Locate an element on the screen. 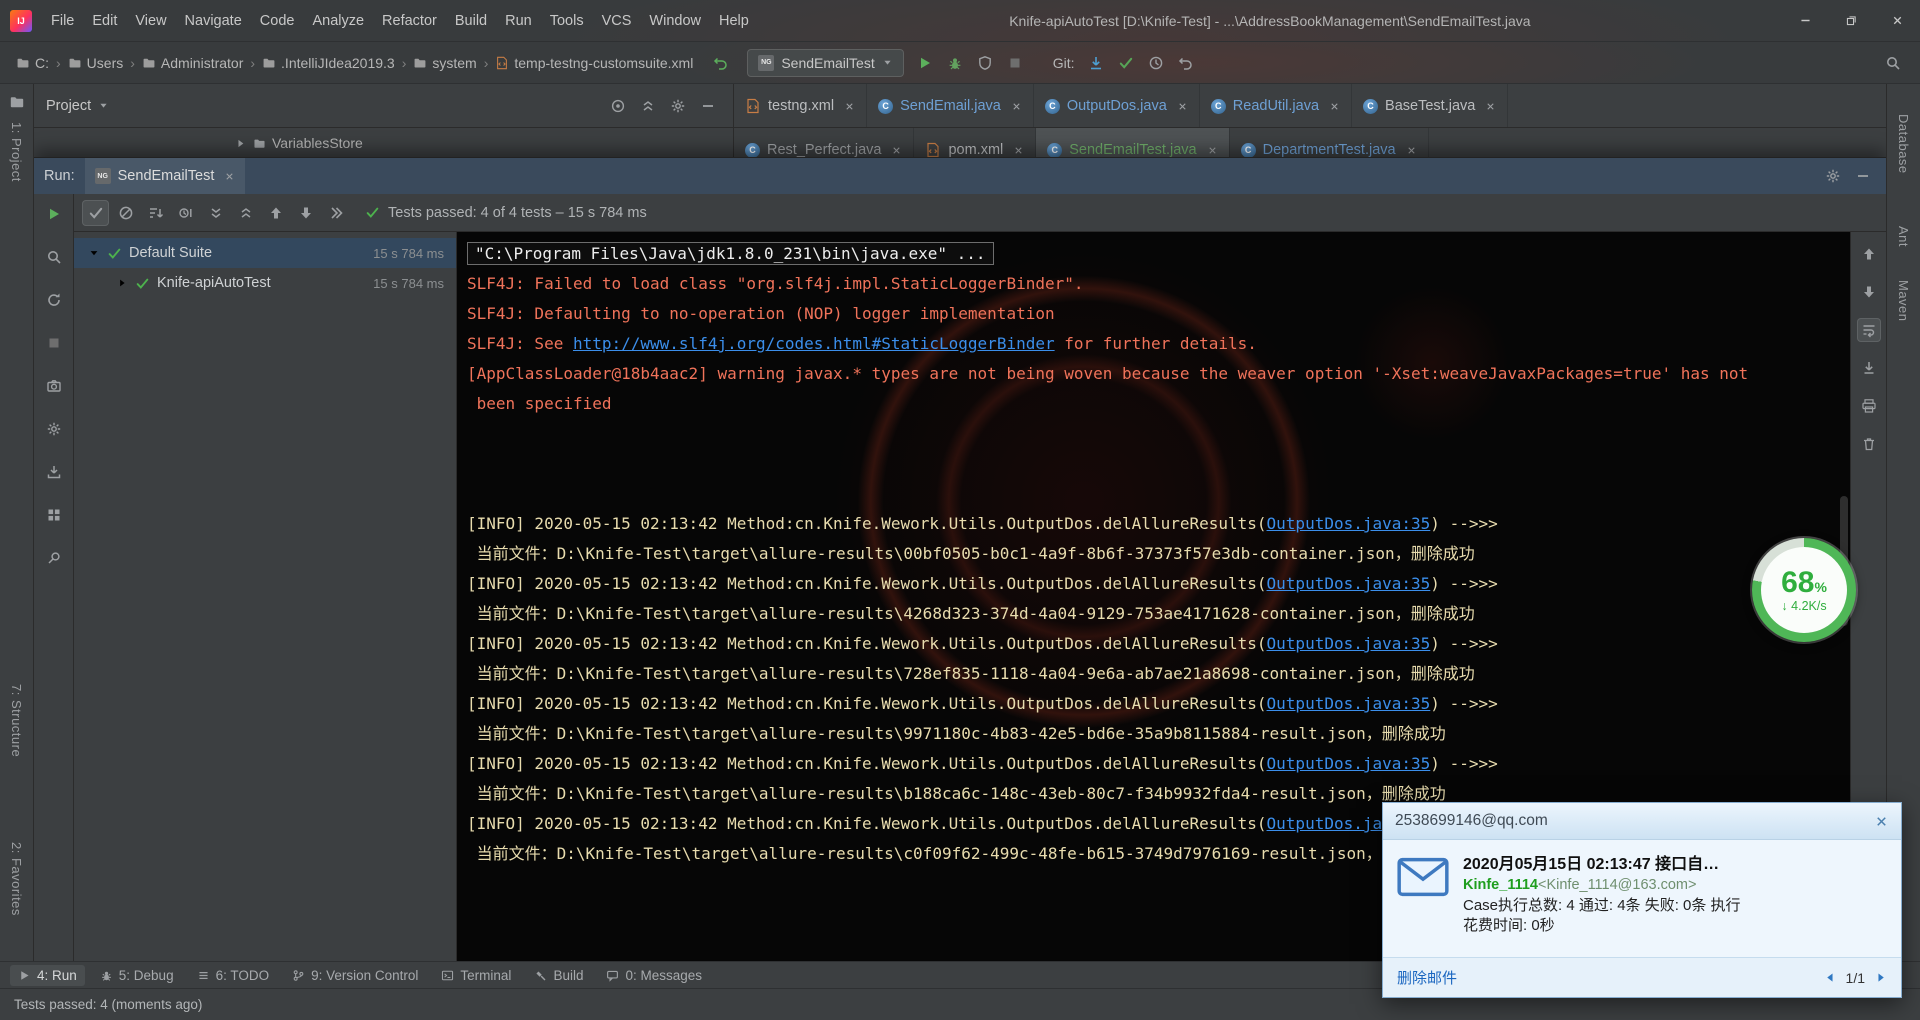 This screenshot has height=1020, width=1920. menu-view: View is located at coordinates (150, 21).